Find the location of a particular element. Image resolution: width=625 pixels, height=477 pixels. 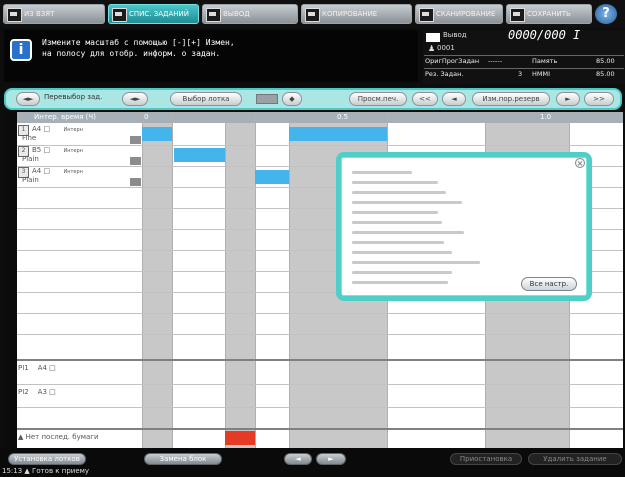

help-button: ? is located at coordinates (606, 14).